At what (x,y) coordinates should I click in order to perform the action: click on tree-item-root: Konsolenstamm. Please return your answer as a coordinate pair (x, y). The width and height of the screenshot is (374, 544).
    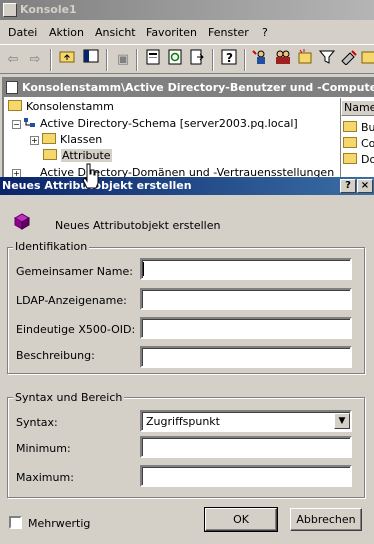
    Looking at the image, I should click on (61, 106).